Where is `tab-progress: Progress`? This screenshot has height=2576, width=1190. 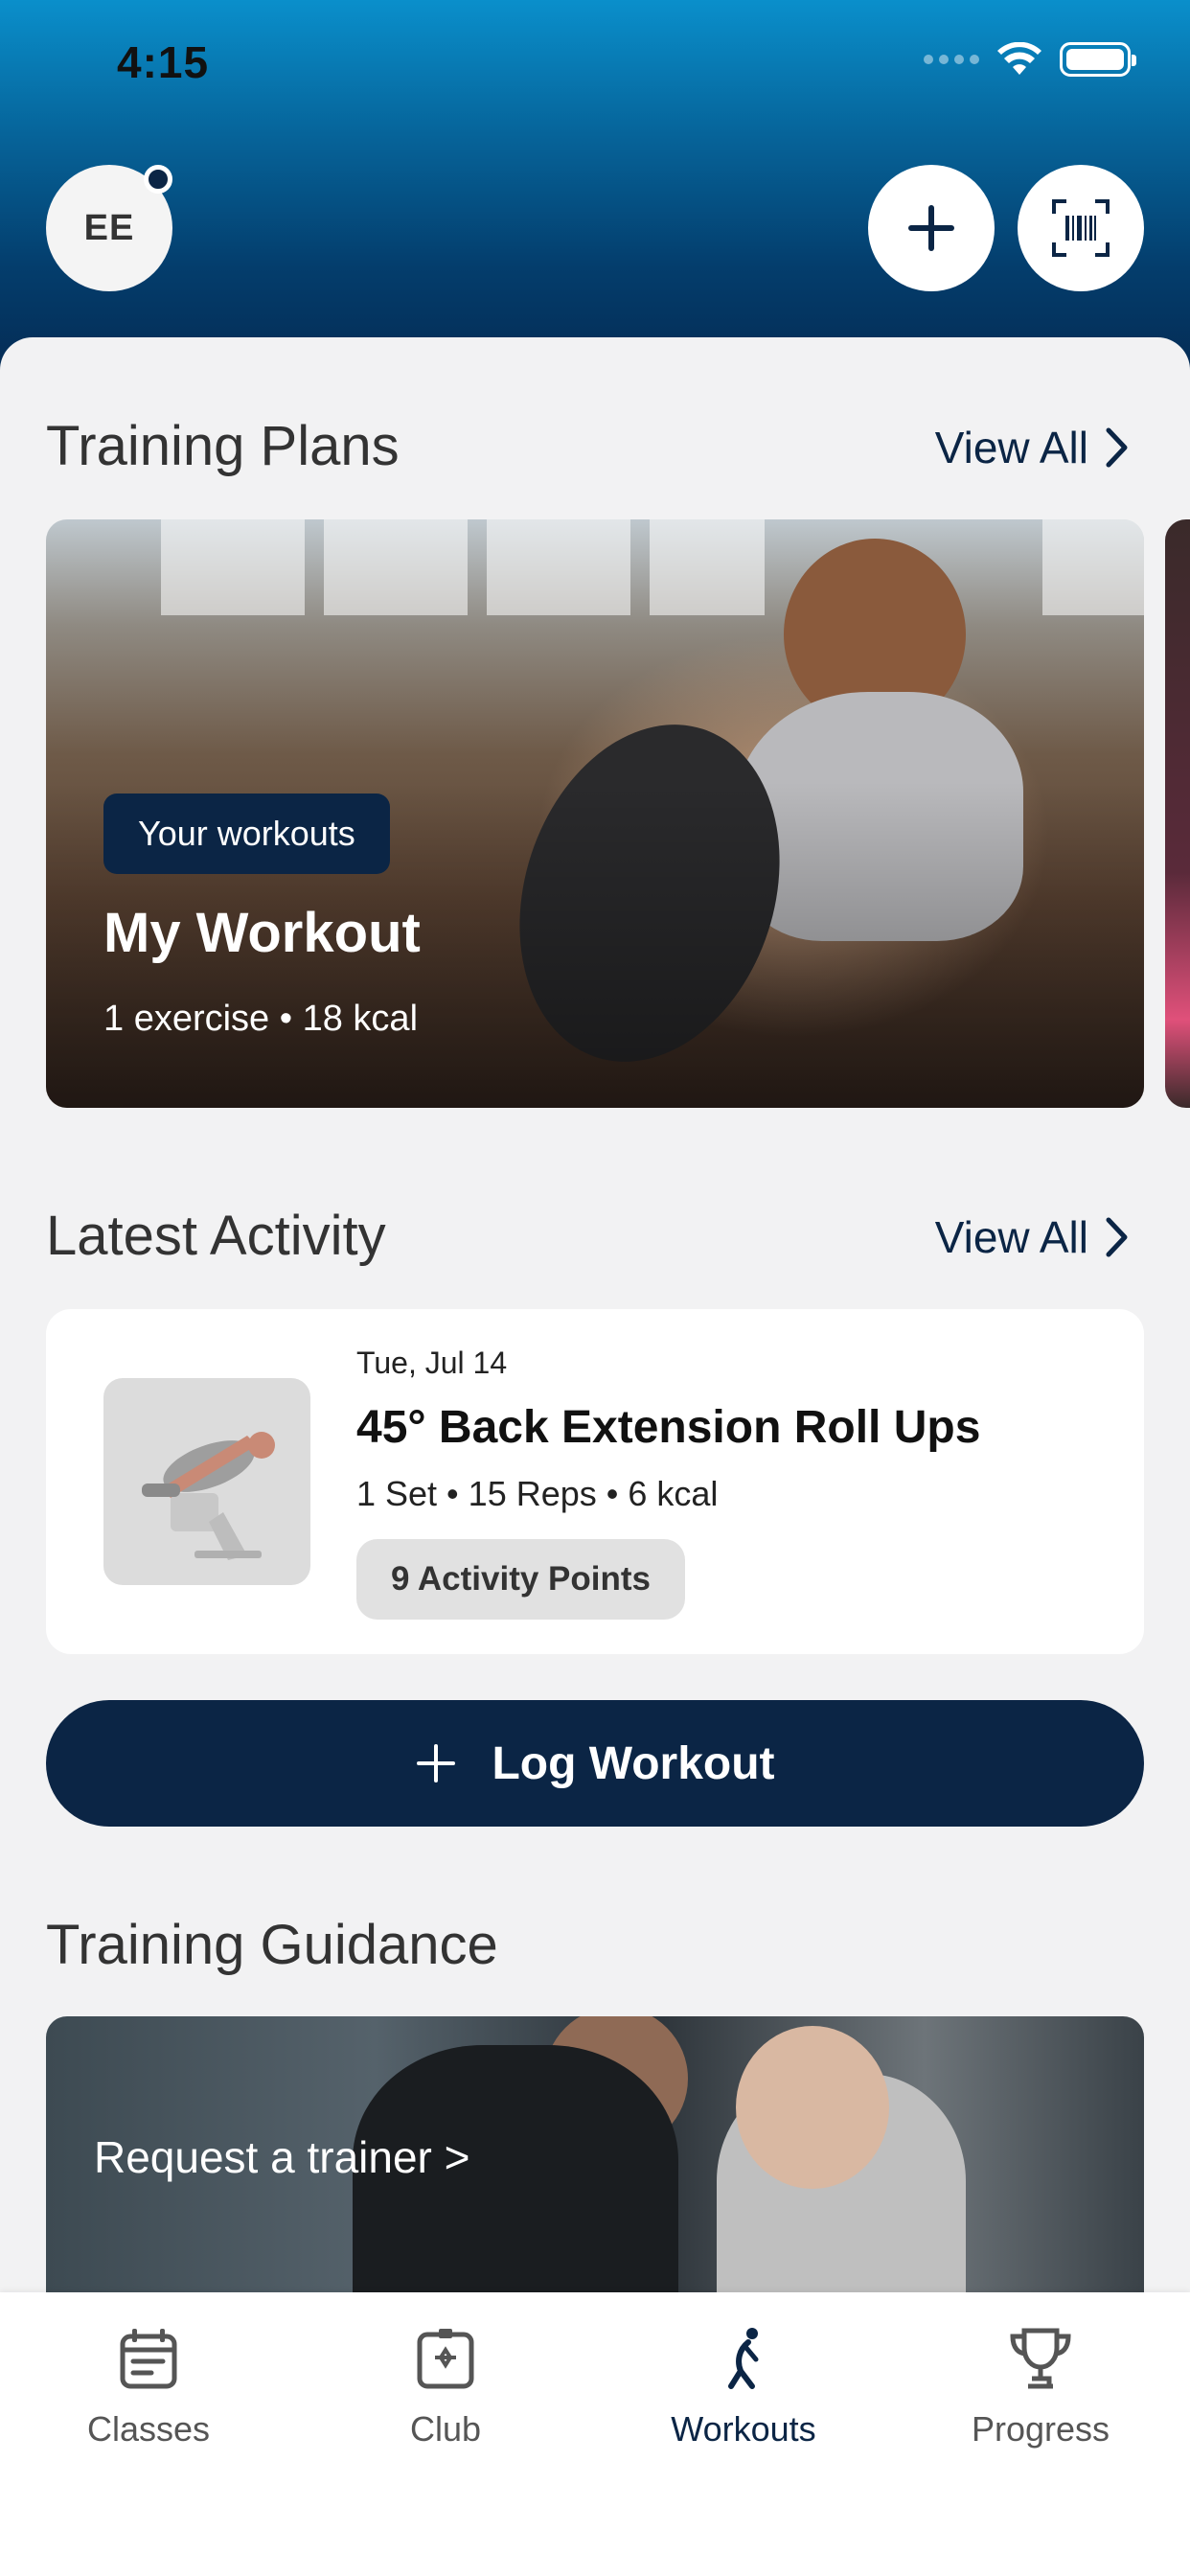
tab-progress: Progress is located at coordinates (1041, 2387).